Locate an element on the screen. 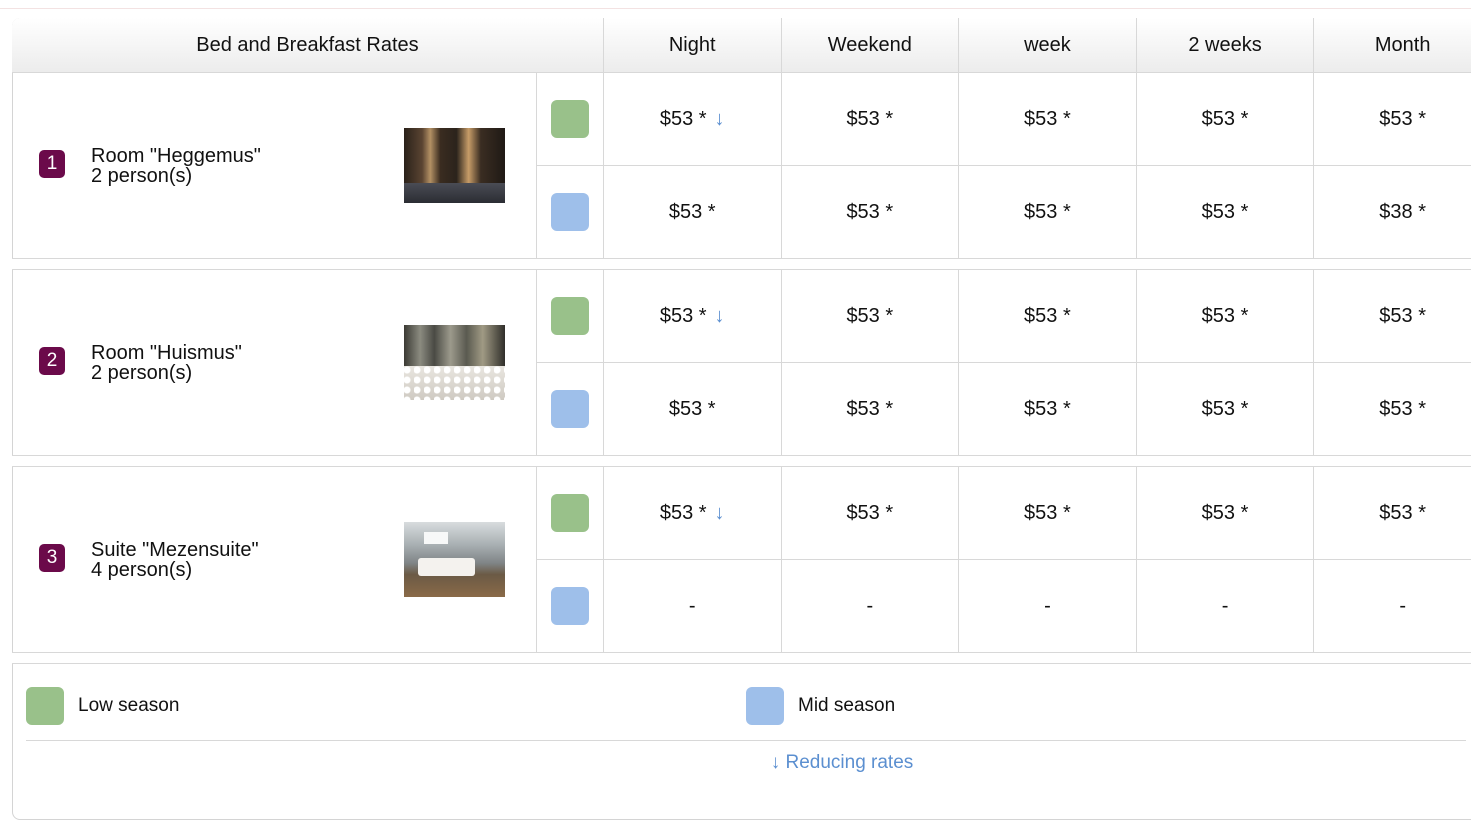 Image resolution: width=1471 pixels, height=820 pixels. room-name: Suite "Mezensuite" is located at coordinates (175, 549).